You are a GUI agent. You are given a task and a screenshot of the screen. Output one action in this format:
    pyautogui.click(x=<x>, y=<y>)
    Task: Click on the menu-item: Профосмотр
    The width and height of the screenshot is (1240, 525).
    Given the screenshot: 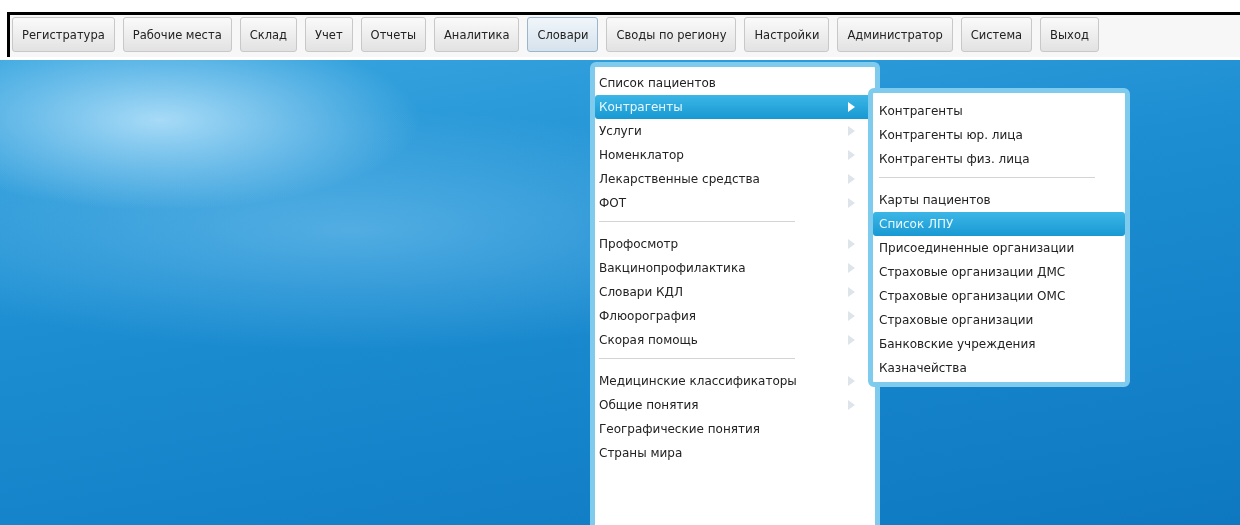 What is the action you would take?
    pyautogui.click(x=735, y=244)
    